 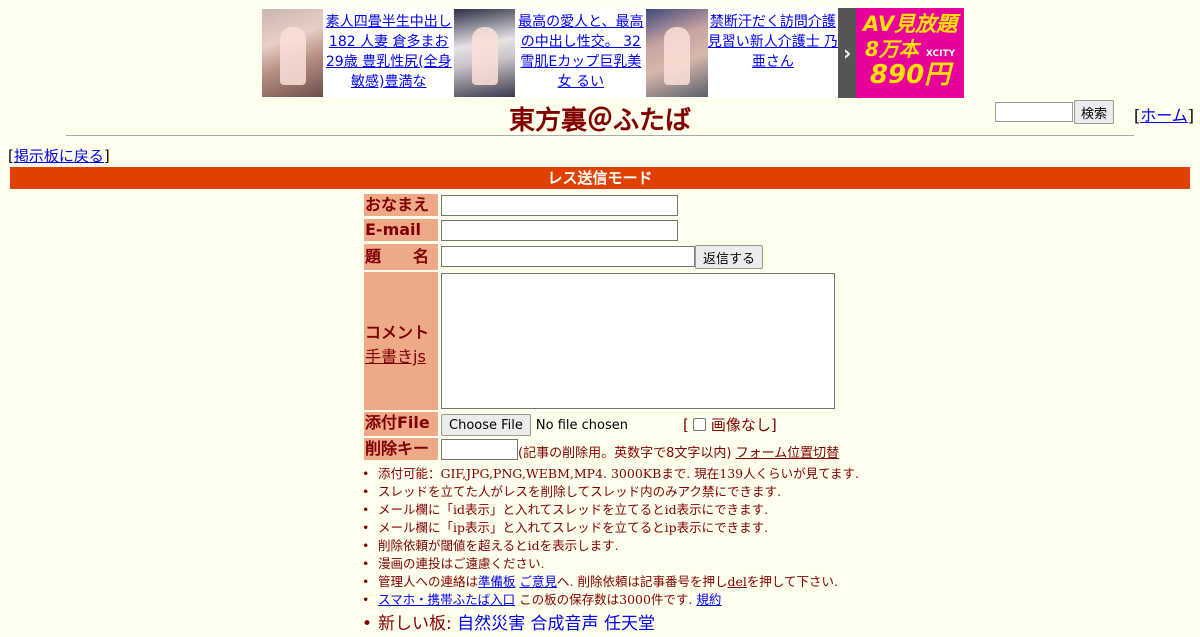 What do you see at coordinates (729, 257) in the screenshot?
I see `submit-reply-button: 返信する` at bounding box center [729, 257].